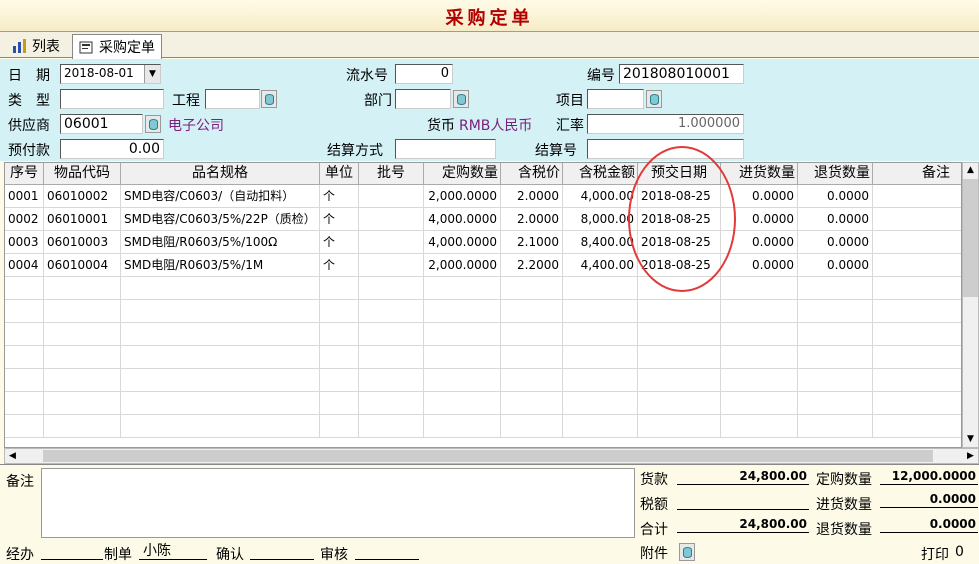  I want to click on vertical-scrollbar: ▲ ▼, so click(970, 305).